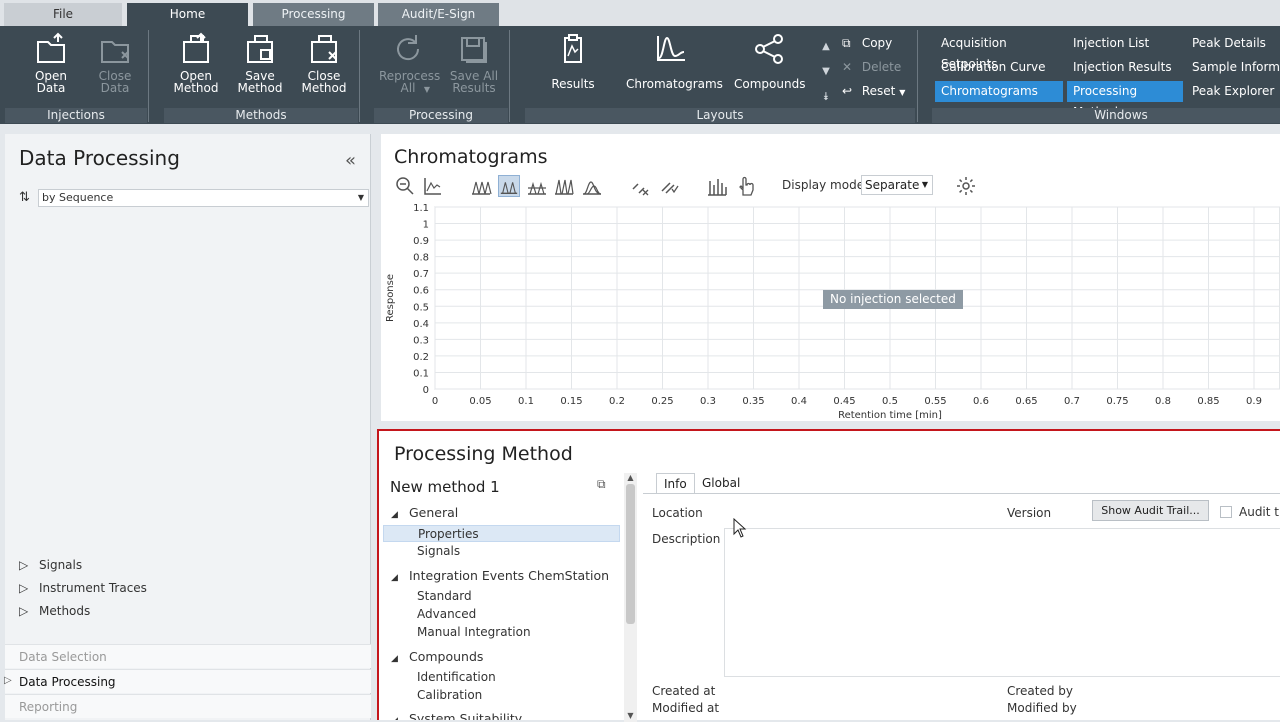 The height and width of the screenshot is (722, 1280). I want to click on collapse-double-chevron-icon: «, so click(350, 160).